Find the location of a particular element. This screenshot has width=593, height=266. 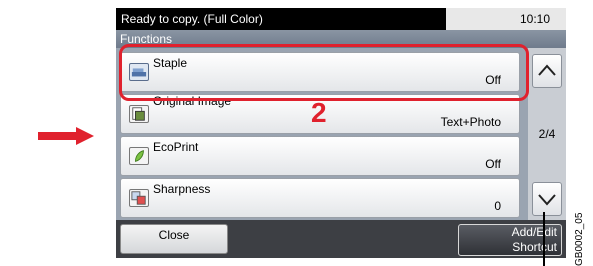

status-bar: Ready to copy. (Full Color) 10:10 is located at coordinates (341, 19).